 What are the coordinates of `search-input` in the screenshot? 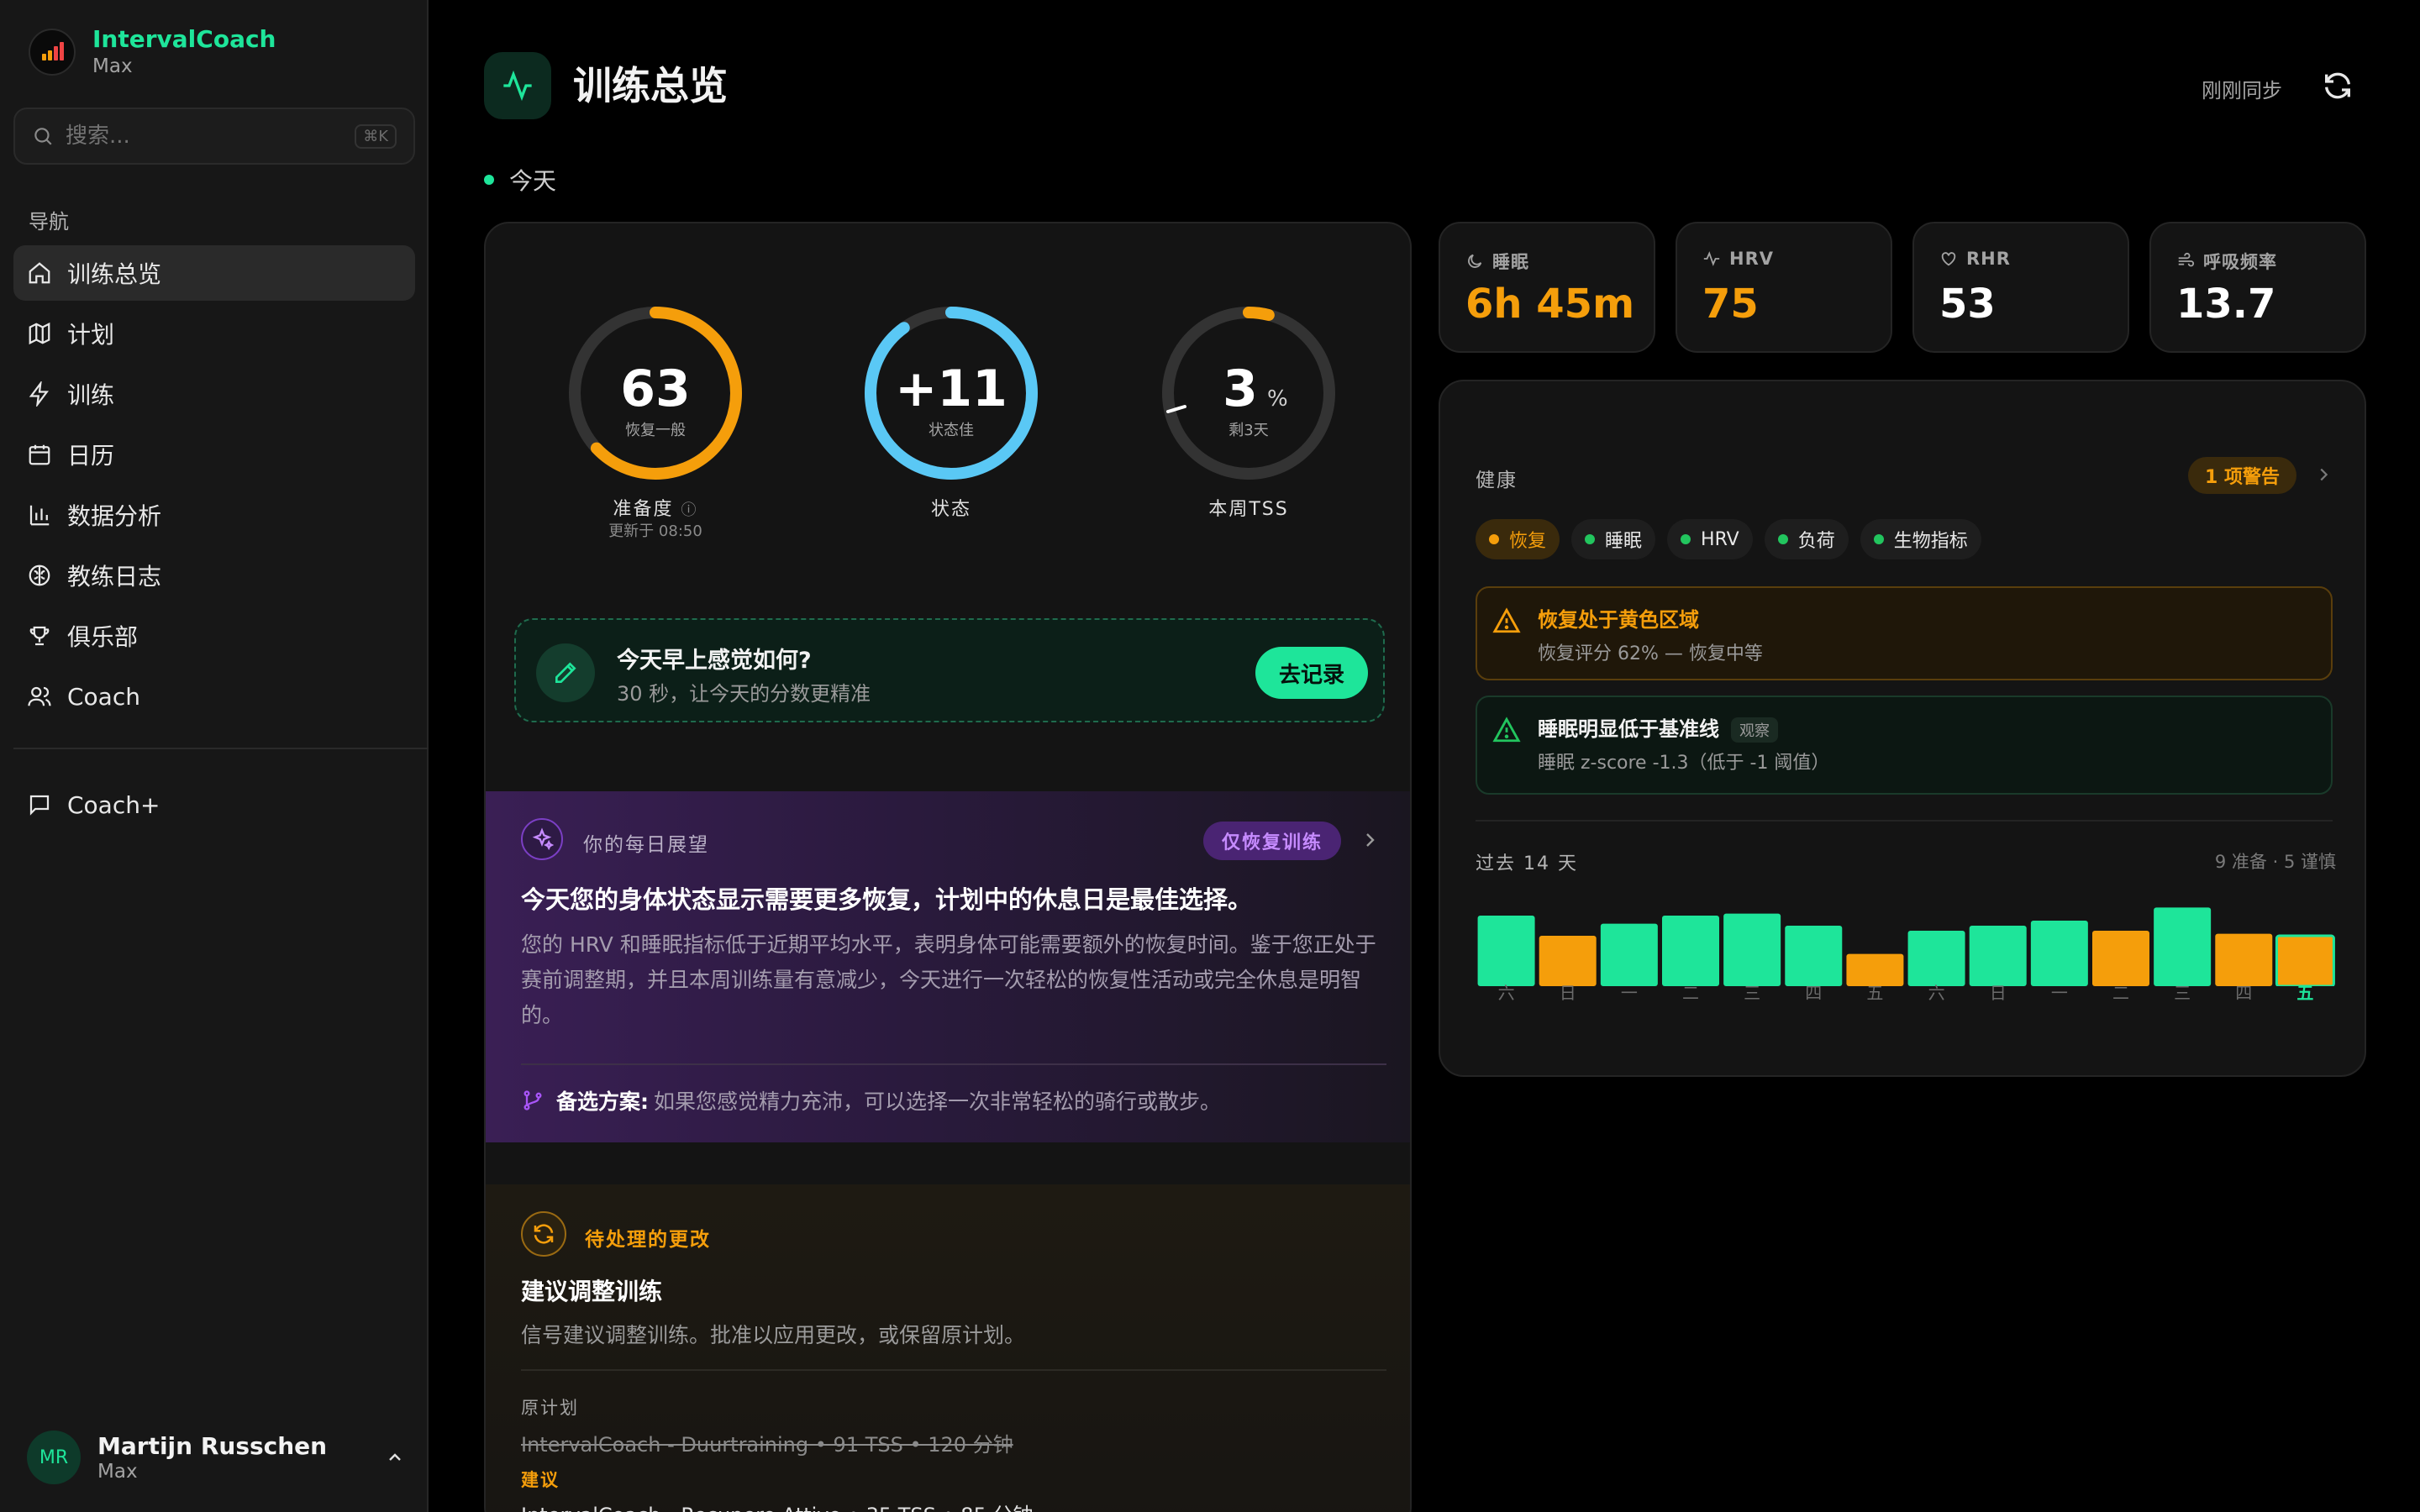 It's located at (200, 136).